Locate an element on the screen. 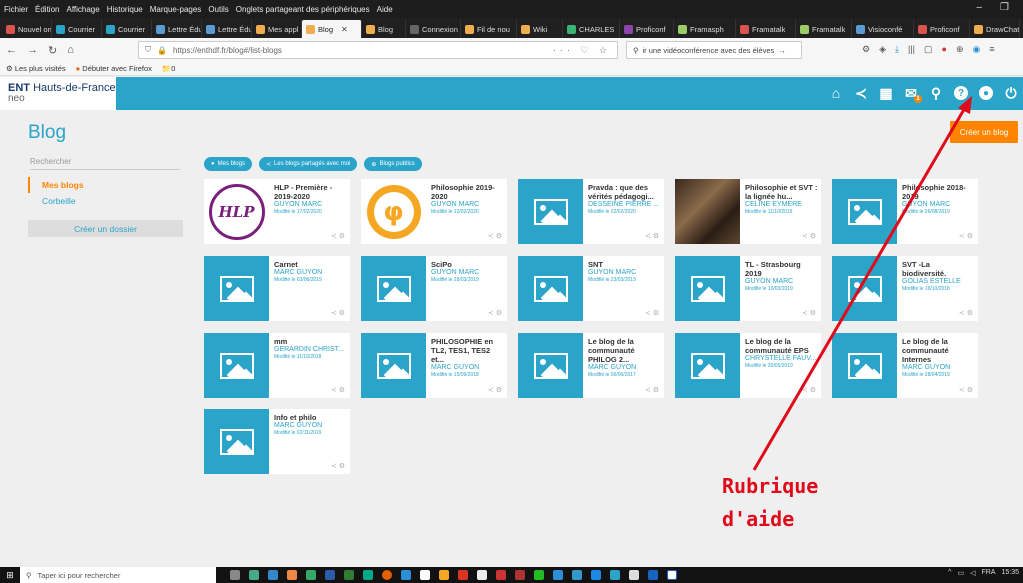  lang-indicator: FRA is located at coordinates (988, 573).